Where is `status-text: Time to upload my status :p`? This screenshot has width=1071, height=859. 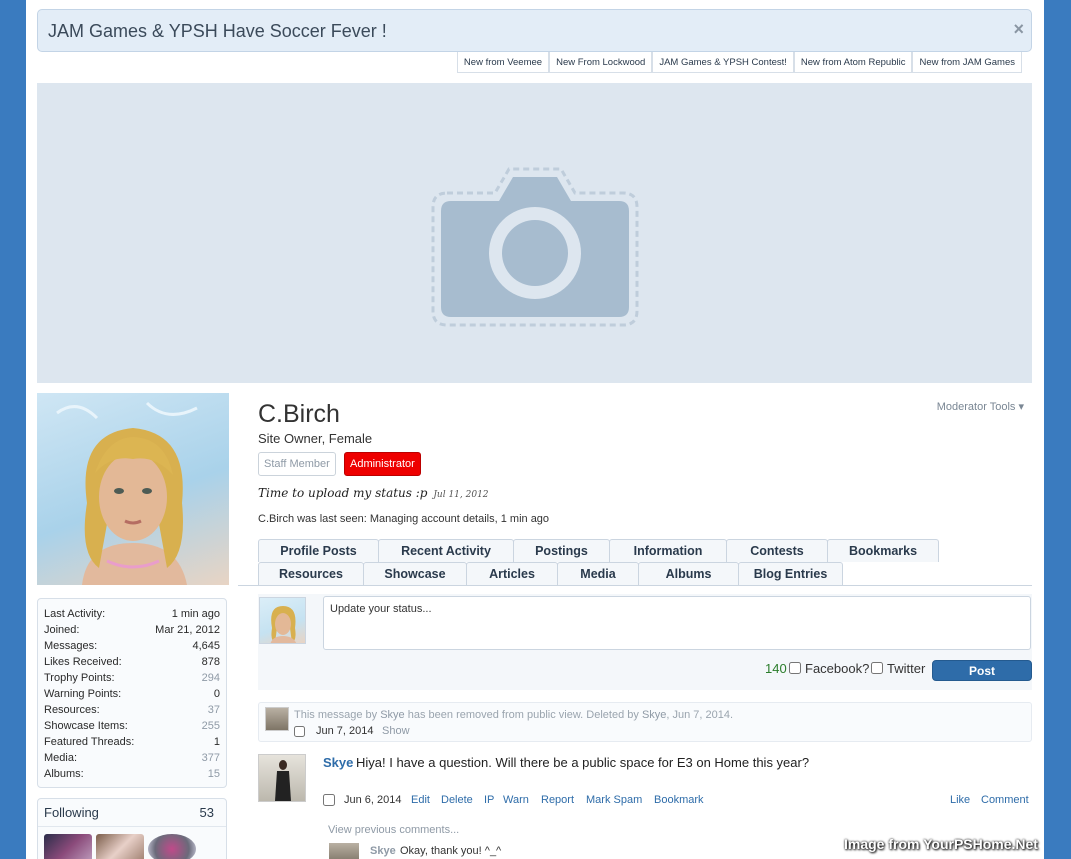
status-text: Time to upload my status :p is located at coordinates (343, 493).